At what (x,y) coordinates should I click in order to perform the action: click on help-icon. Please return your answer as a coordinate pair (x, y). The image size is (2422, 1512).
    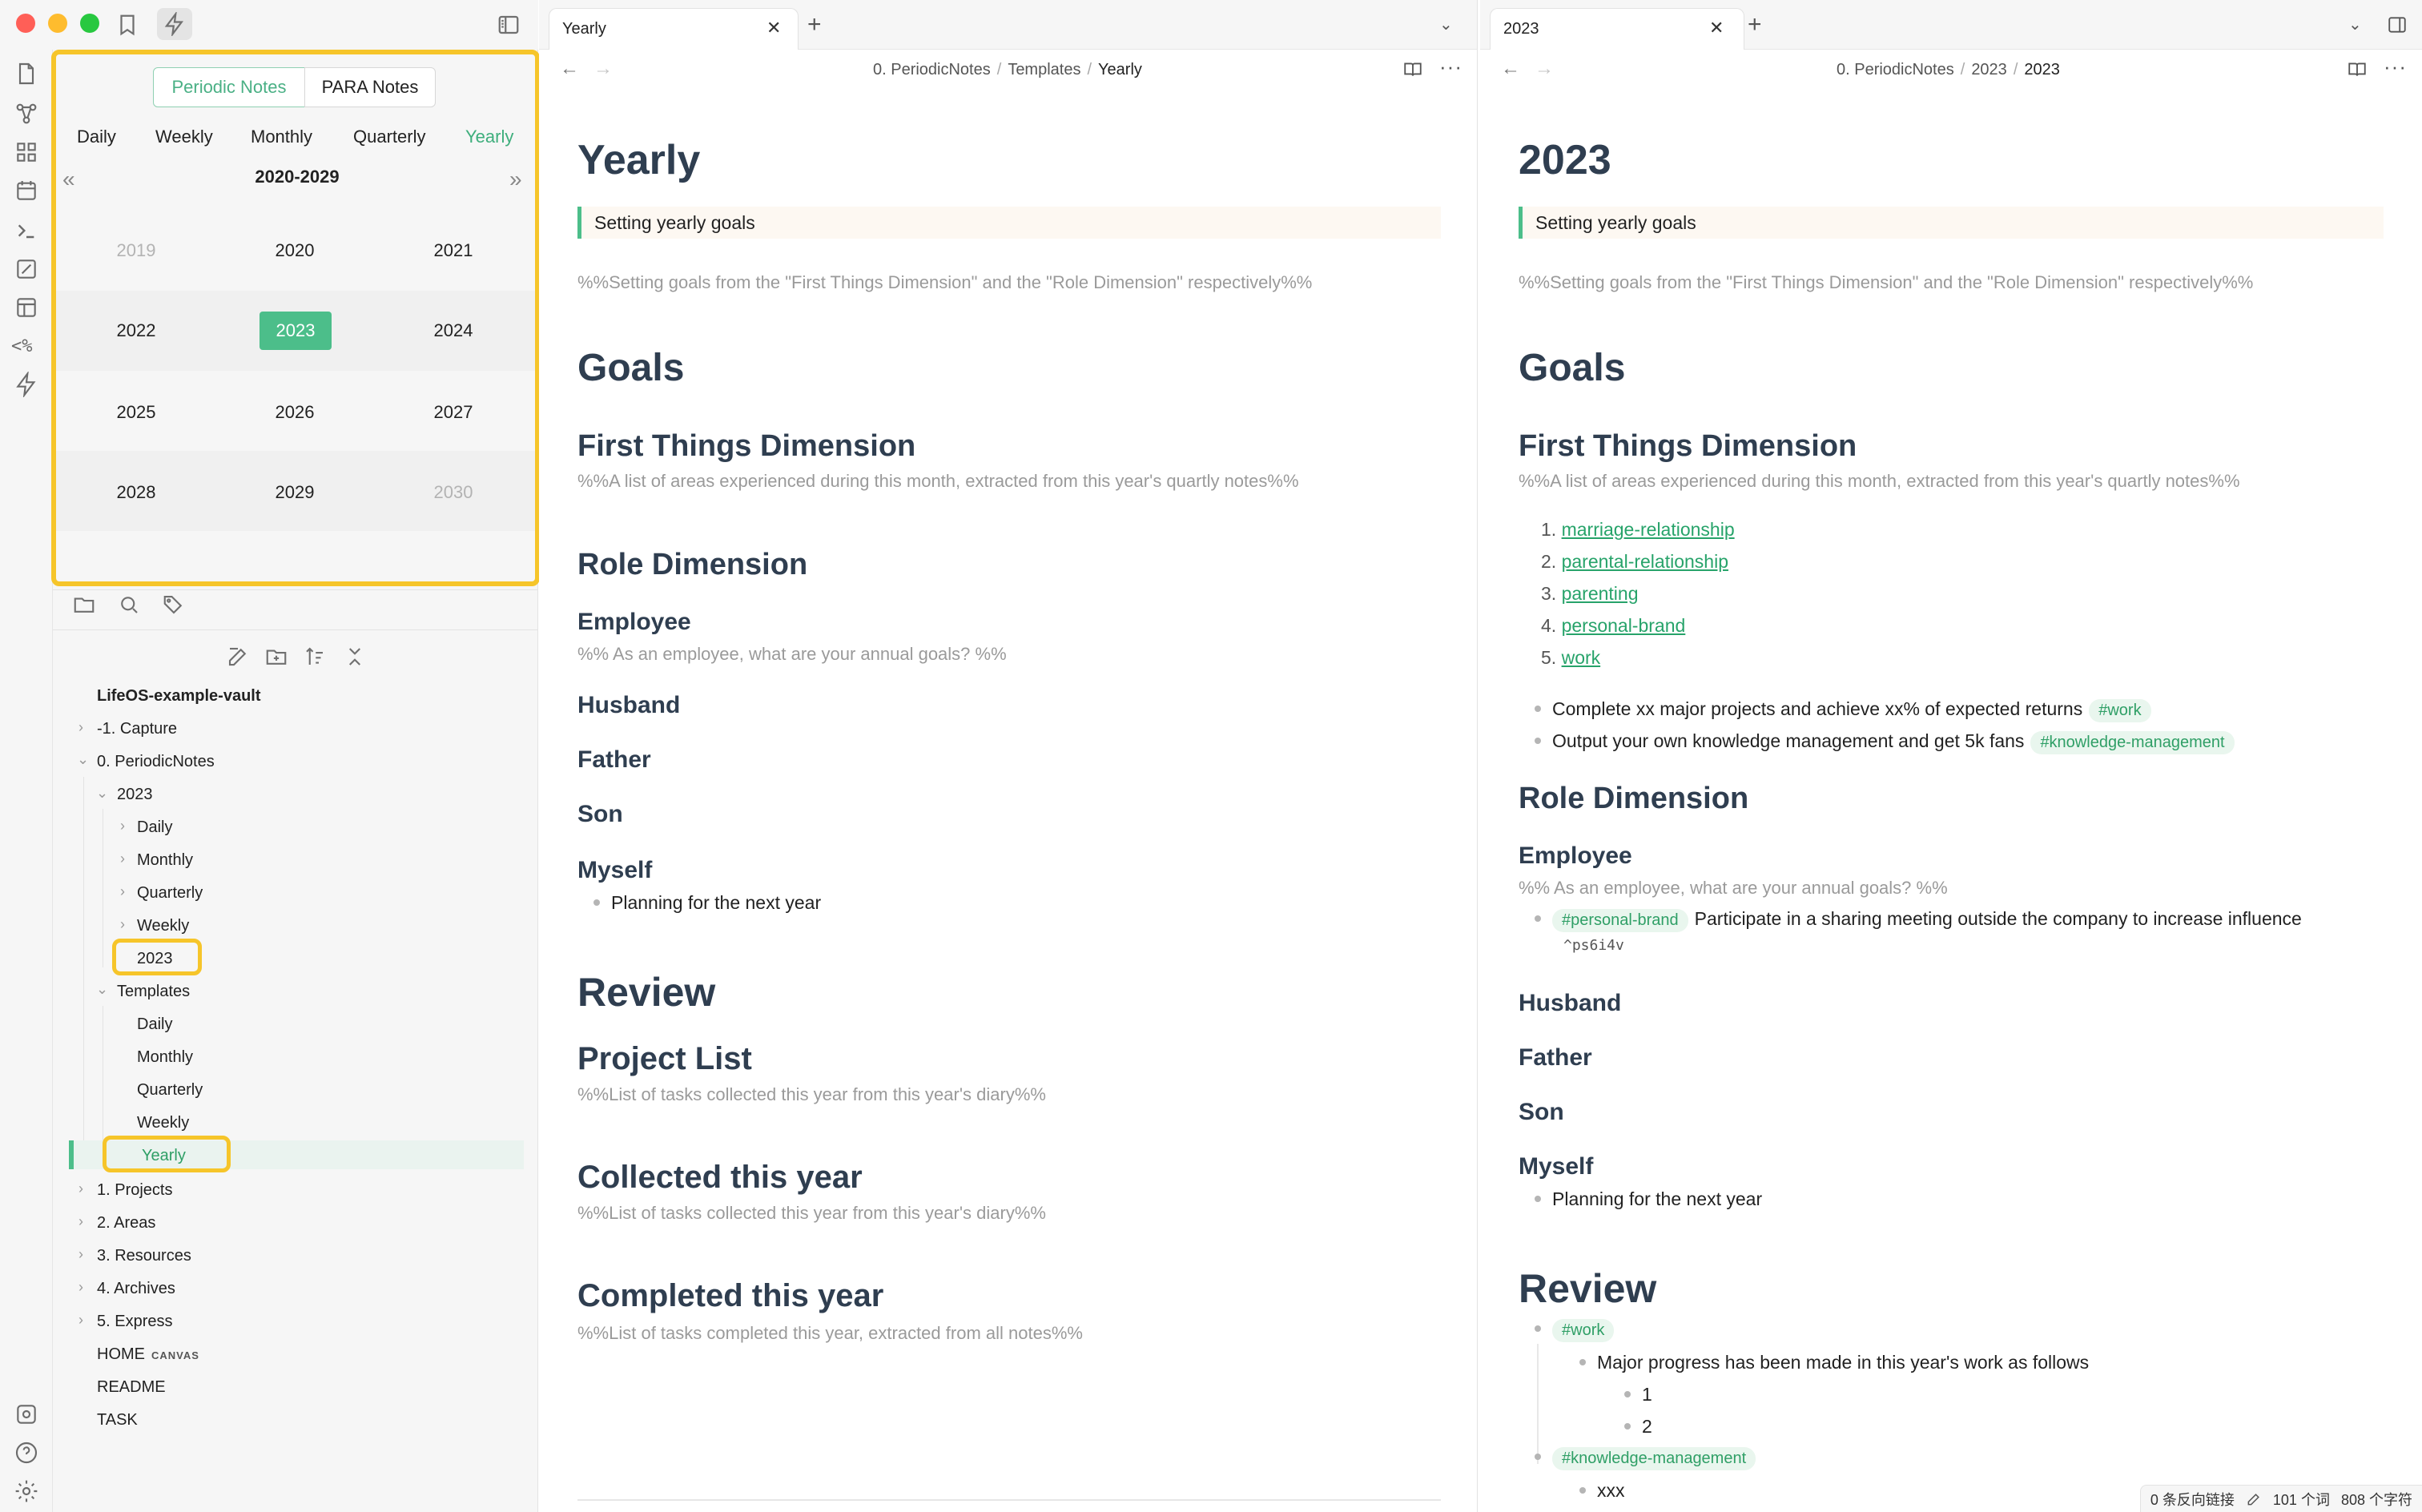
    Looking at the image, I should click on (26, 1453).